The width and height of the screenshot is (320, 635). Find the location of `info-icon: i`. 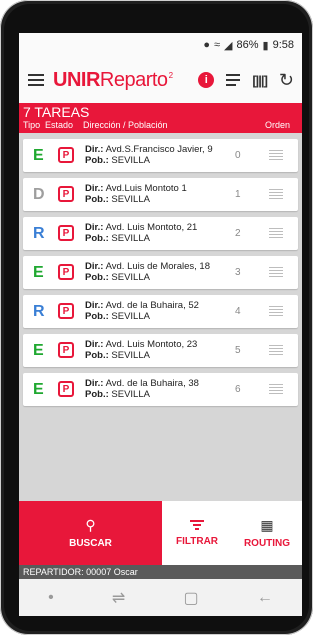

info-icon: i is located at coordinates (206, 80).